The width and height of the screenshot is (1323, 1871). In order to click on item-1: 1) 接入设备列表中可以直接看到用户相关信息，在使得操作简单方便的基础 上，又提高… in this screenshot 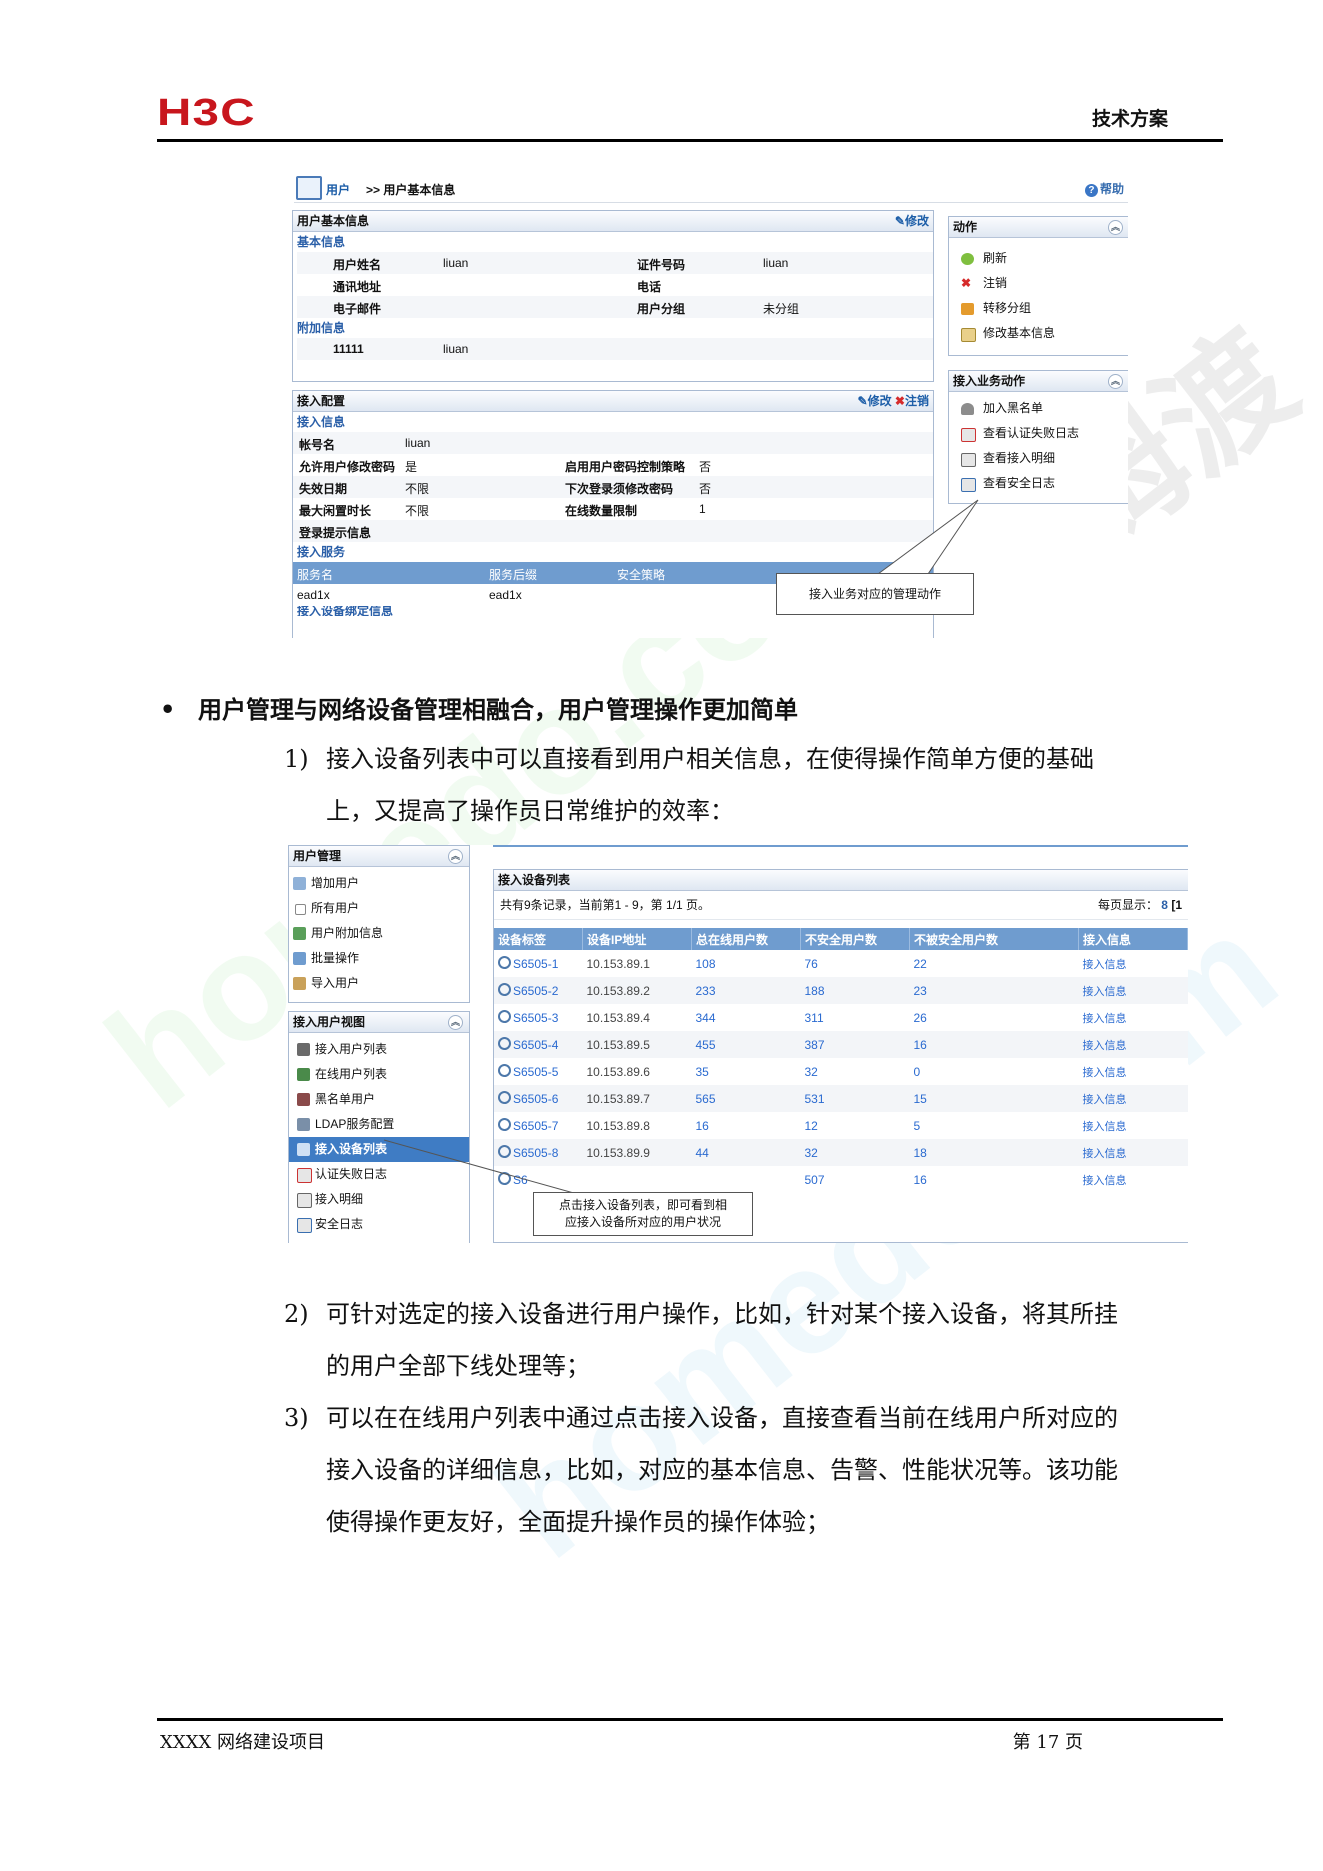, I will do `click(689, 785)`.